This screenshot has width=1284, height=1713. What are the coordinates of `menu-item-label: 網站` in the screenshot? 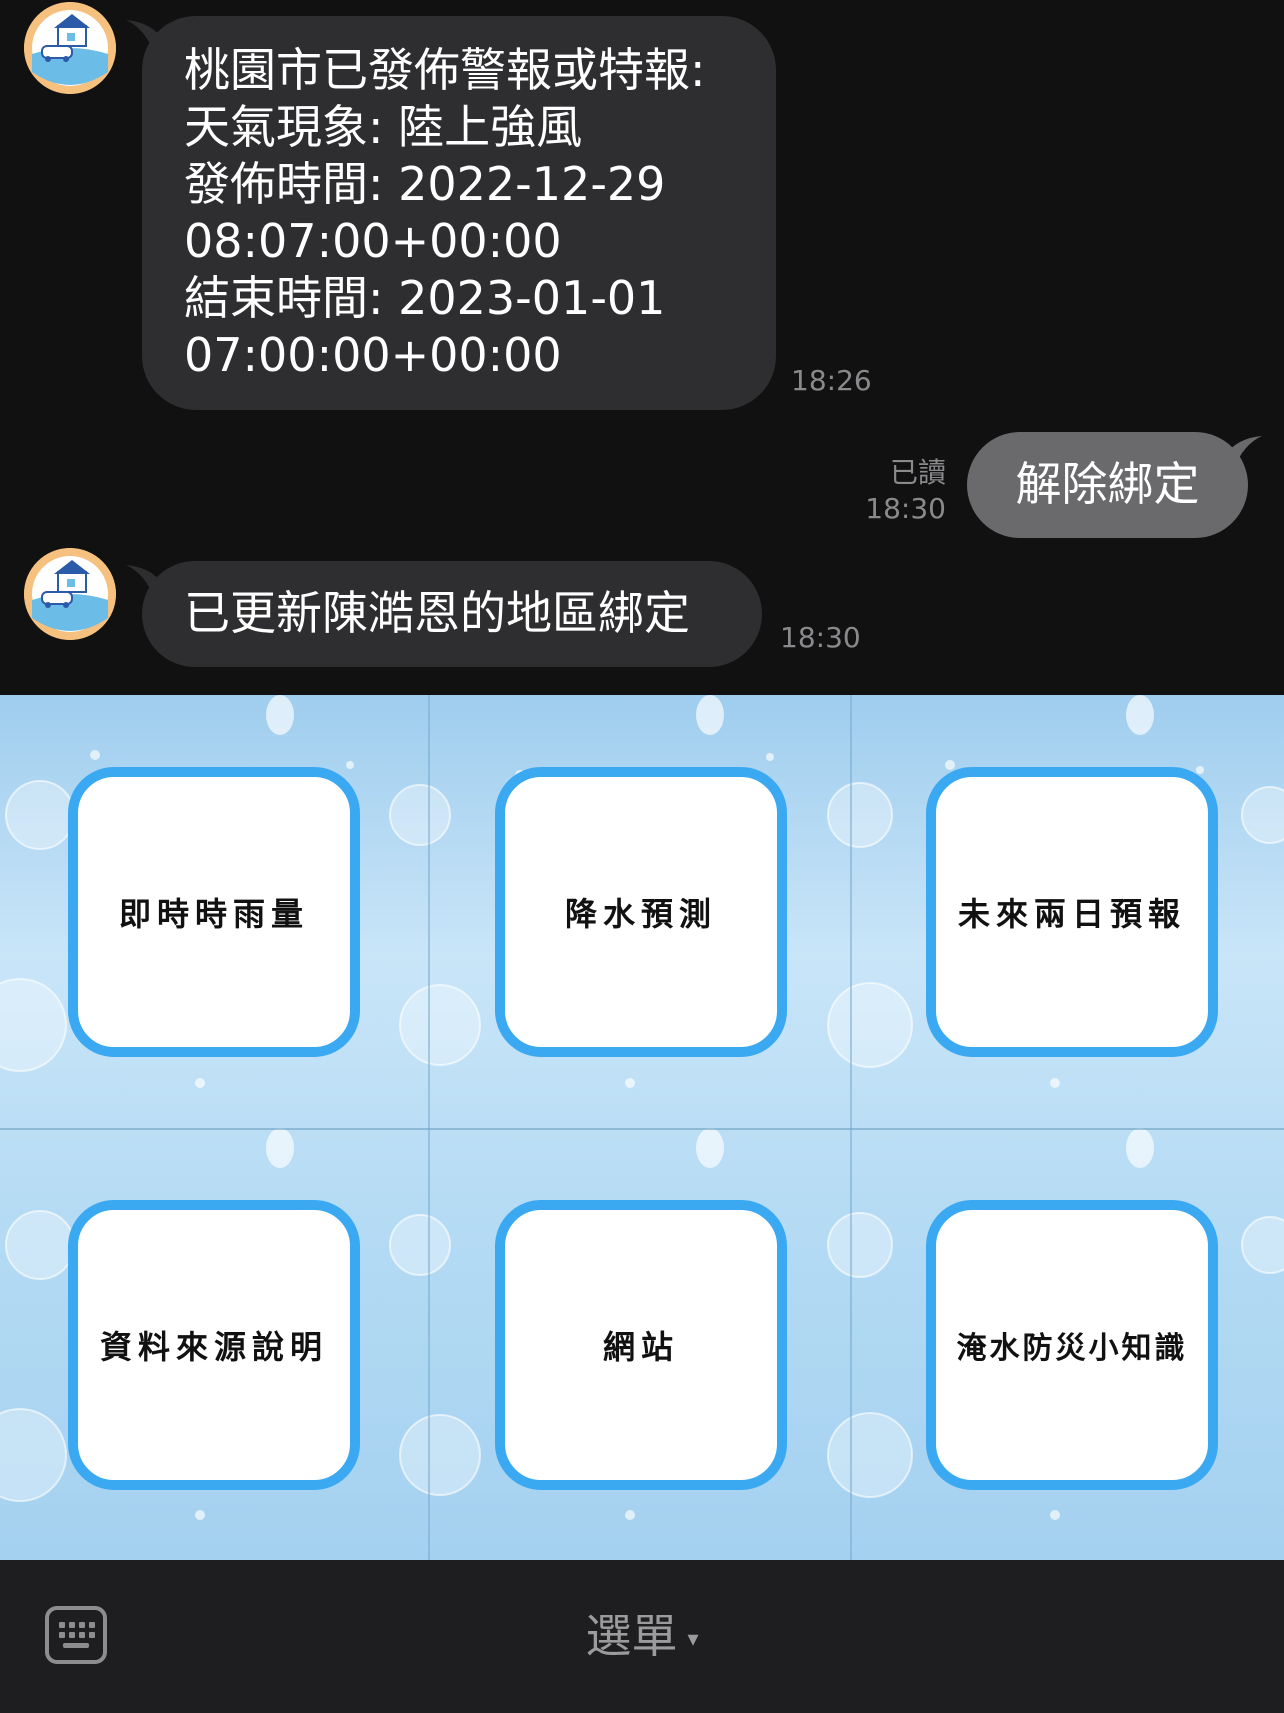 It's located at (640, 1347).